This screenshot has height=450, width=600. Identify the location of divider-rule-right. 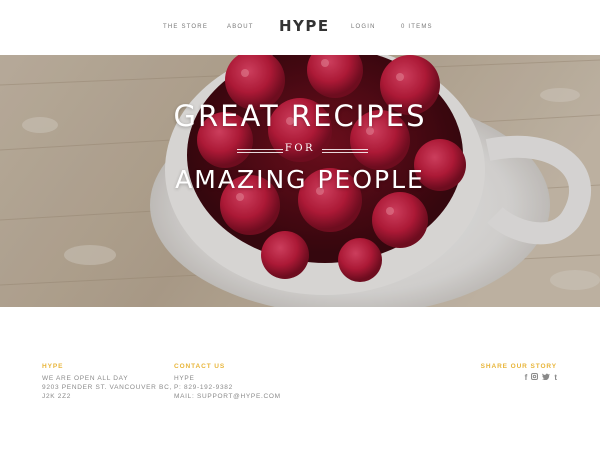
(345, 149).